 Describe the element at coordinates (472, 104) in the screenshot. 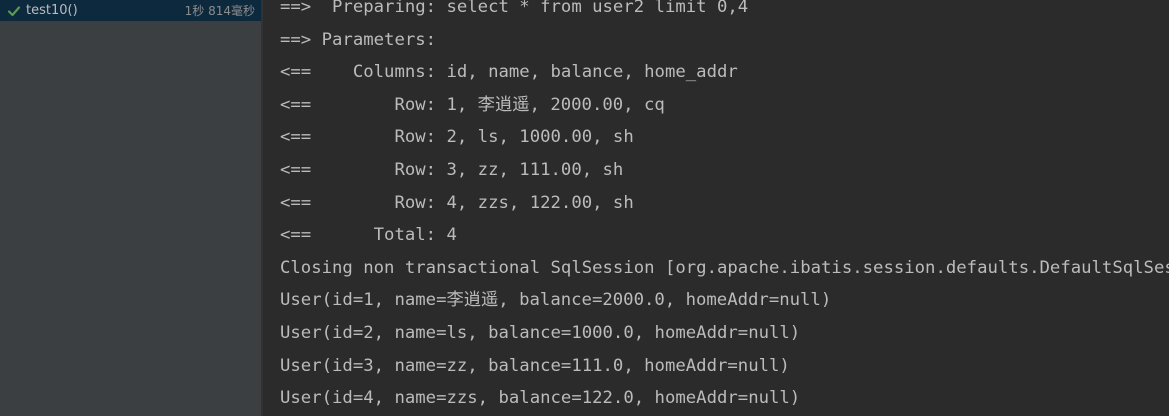

I see `console-line: <== Row: 1, 李逍遥, 2000.00, cq` at that location.